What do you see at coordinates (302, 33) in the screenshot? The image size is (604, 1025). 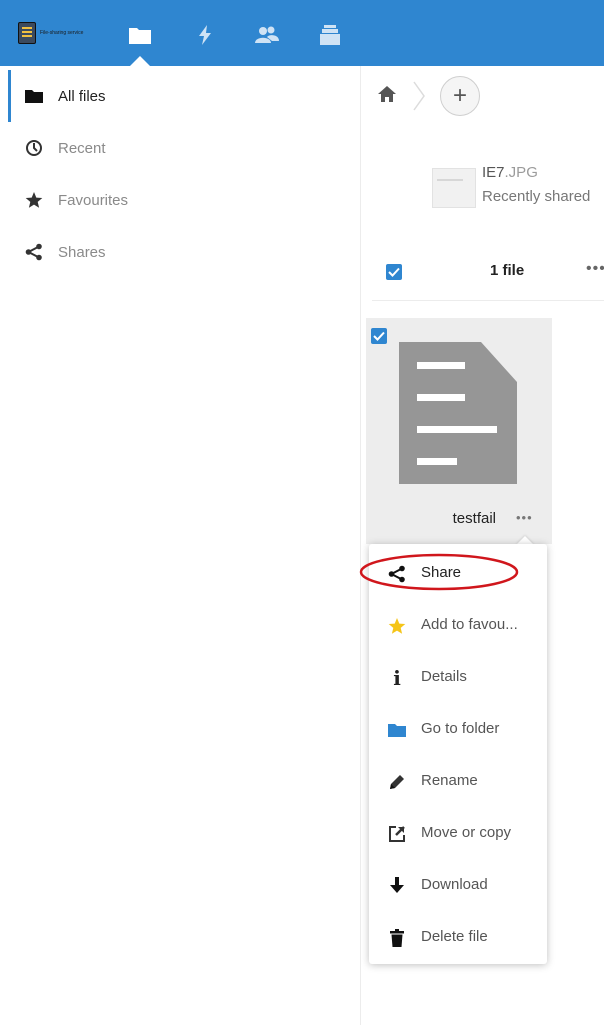 I see `top-header: File-sharing service` at bounding box center [302, 33].